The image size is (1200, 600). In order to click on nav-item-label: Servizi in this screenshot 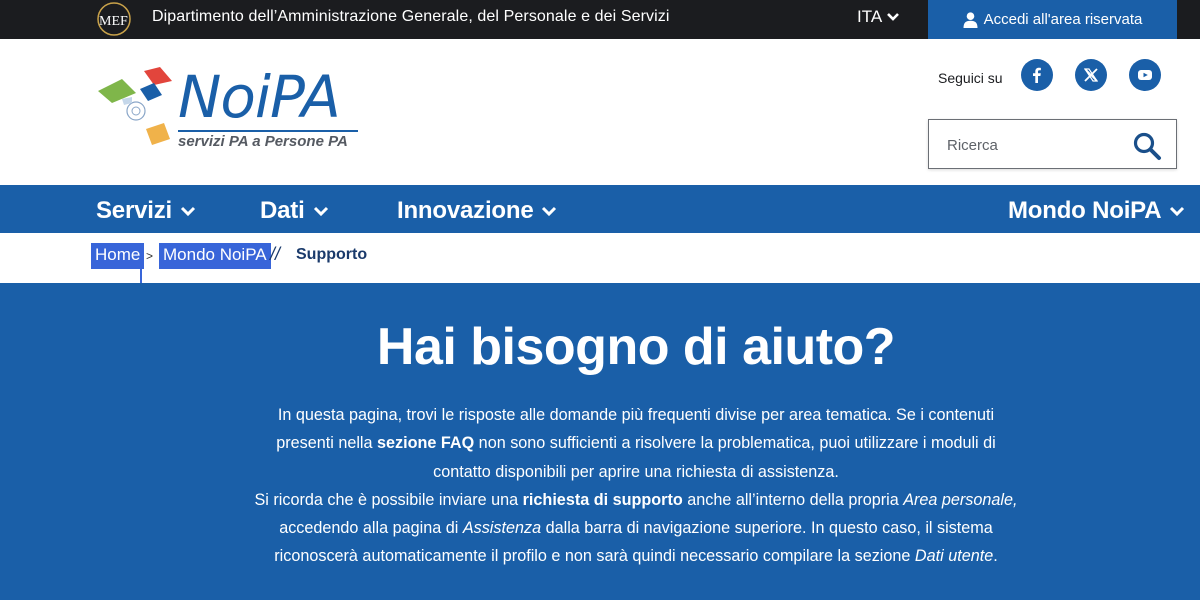, I will do `click(134, 210)`.